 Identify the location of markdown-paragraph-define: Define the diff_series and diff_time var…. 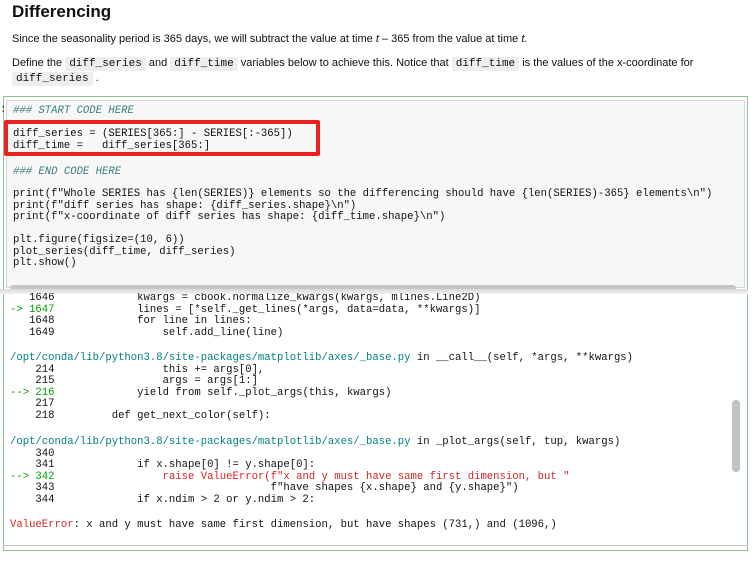
(353, 71).